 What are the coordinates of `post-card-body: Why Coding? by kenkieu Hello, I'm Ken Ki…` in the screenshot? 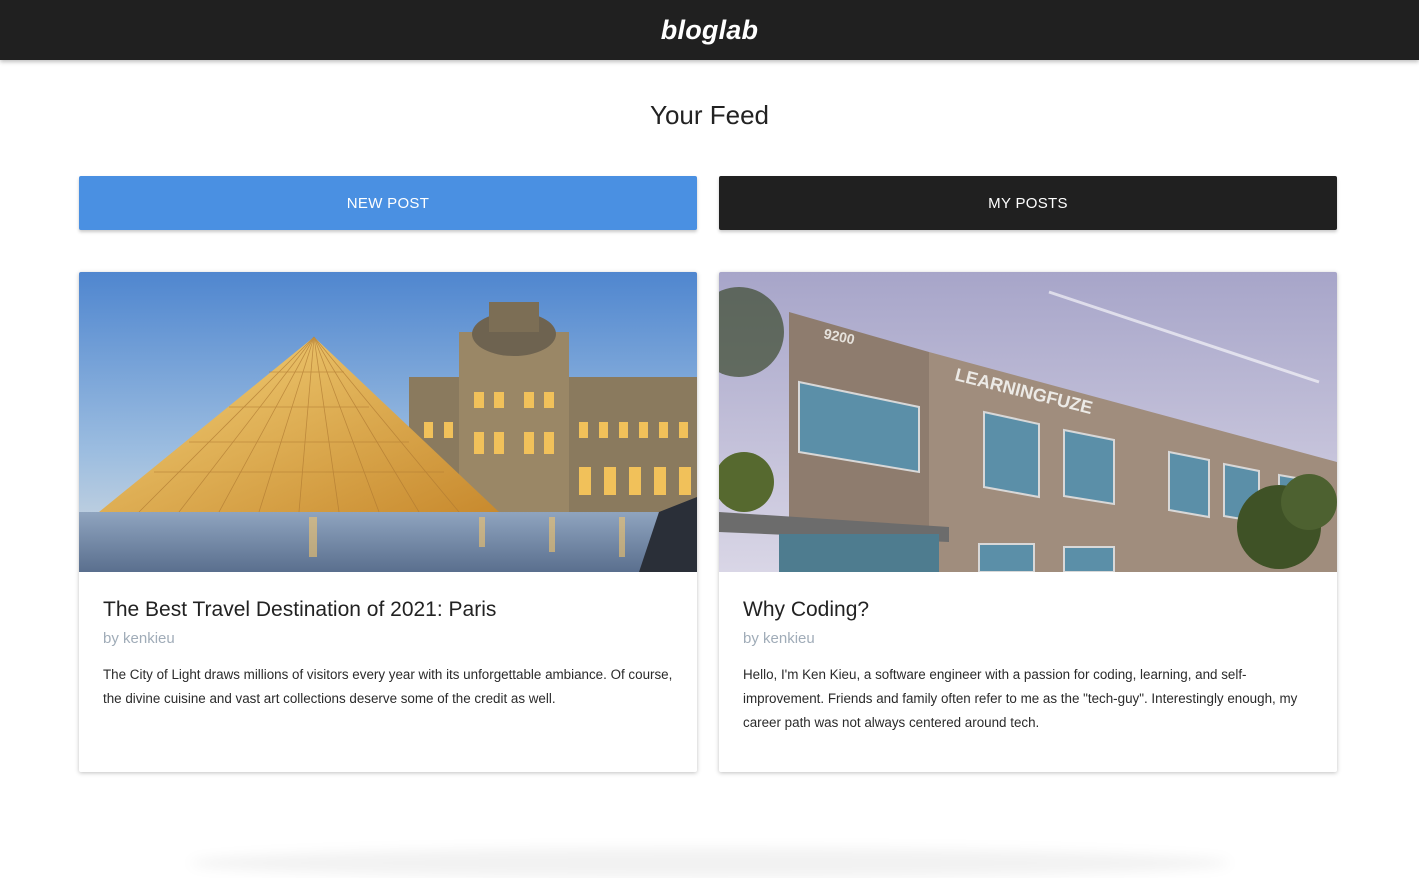 It's located at (1028, 653).